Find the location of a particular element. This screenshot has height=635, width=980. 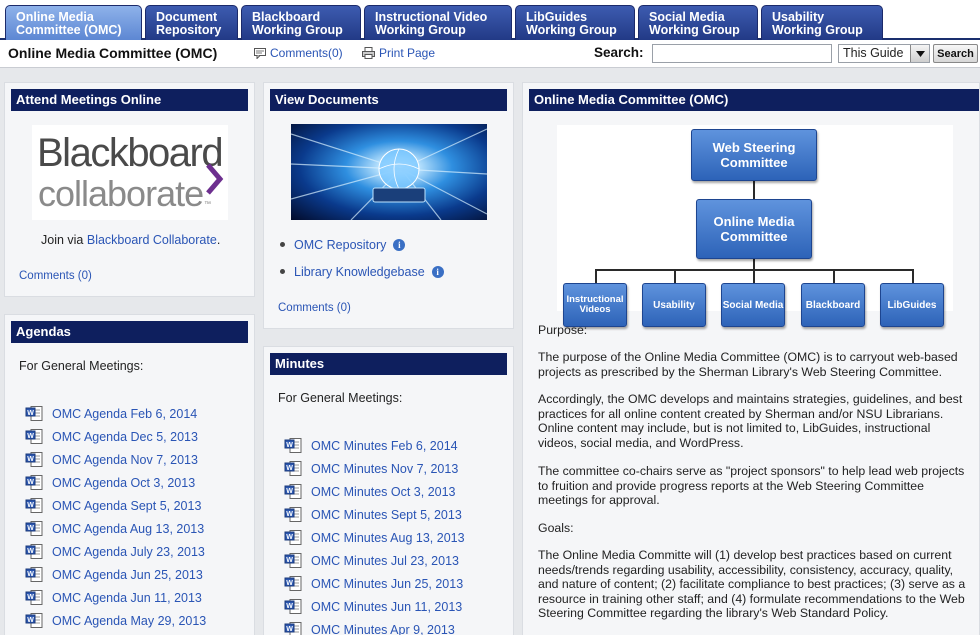

comments-link: Comments(0) is located at coordinates (298, 53).